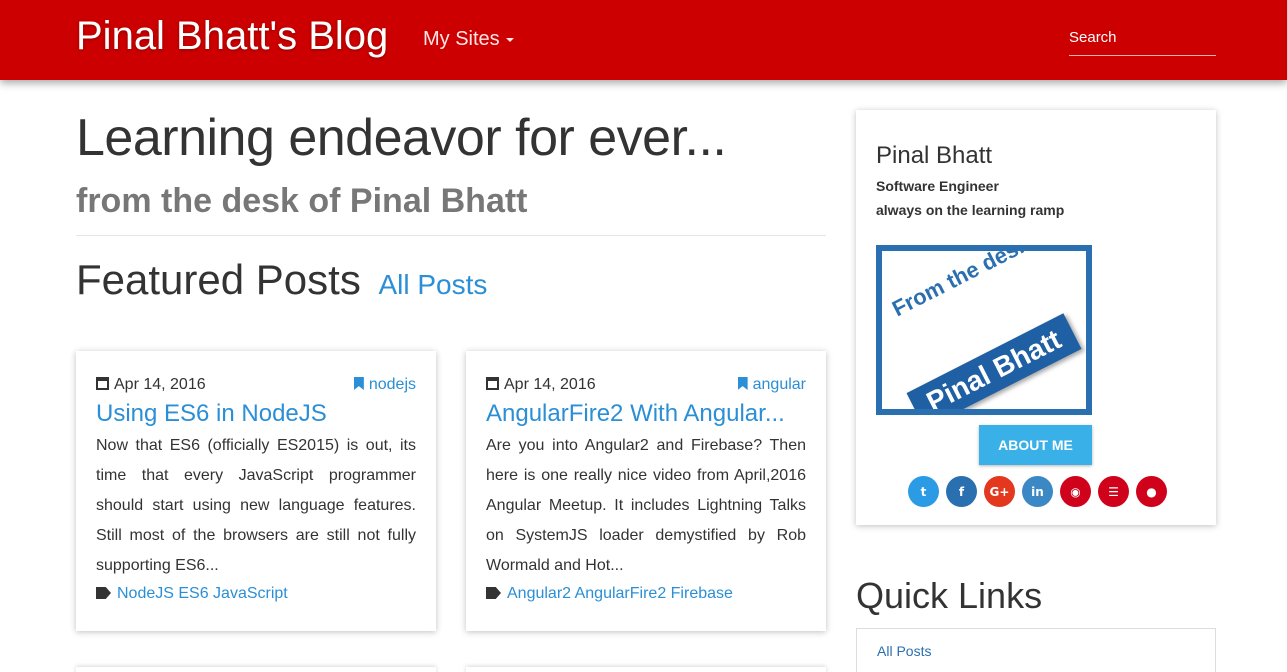 The image size is (1287, 672). Describe the element at coordinates (779, 384) in the screenshot. I see `post-category-text: angular` at that location.